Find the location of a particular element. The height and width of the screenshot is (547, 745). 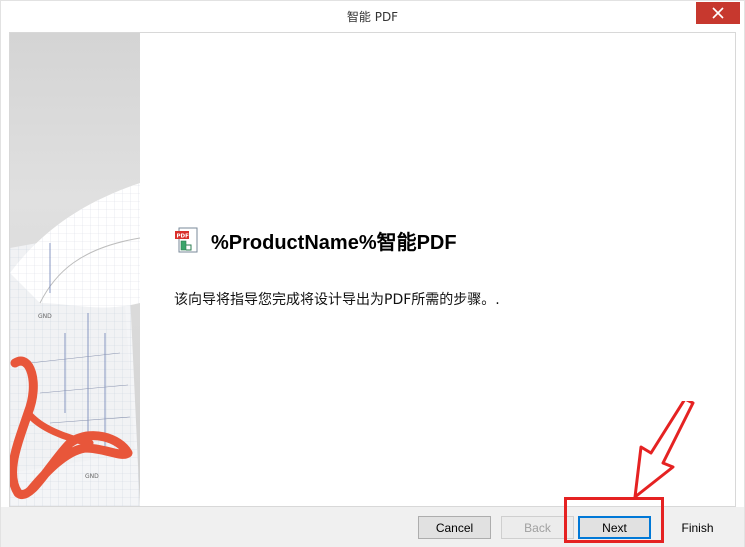

pdf-document-icon: PDF is located at coordinates (186, 240).